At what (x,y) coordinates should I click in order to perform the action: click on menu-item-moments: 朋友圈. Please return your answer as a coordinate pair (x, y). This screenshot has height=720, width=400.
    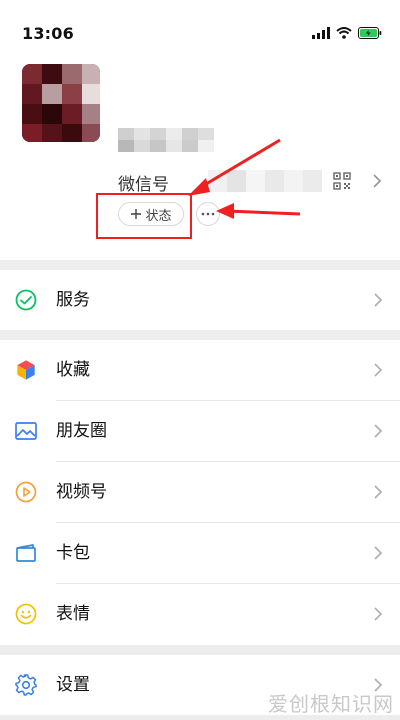
    Looking at the image, I should click on (200, 431).